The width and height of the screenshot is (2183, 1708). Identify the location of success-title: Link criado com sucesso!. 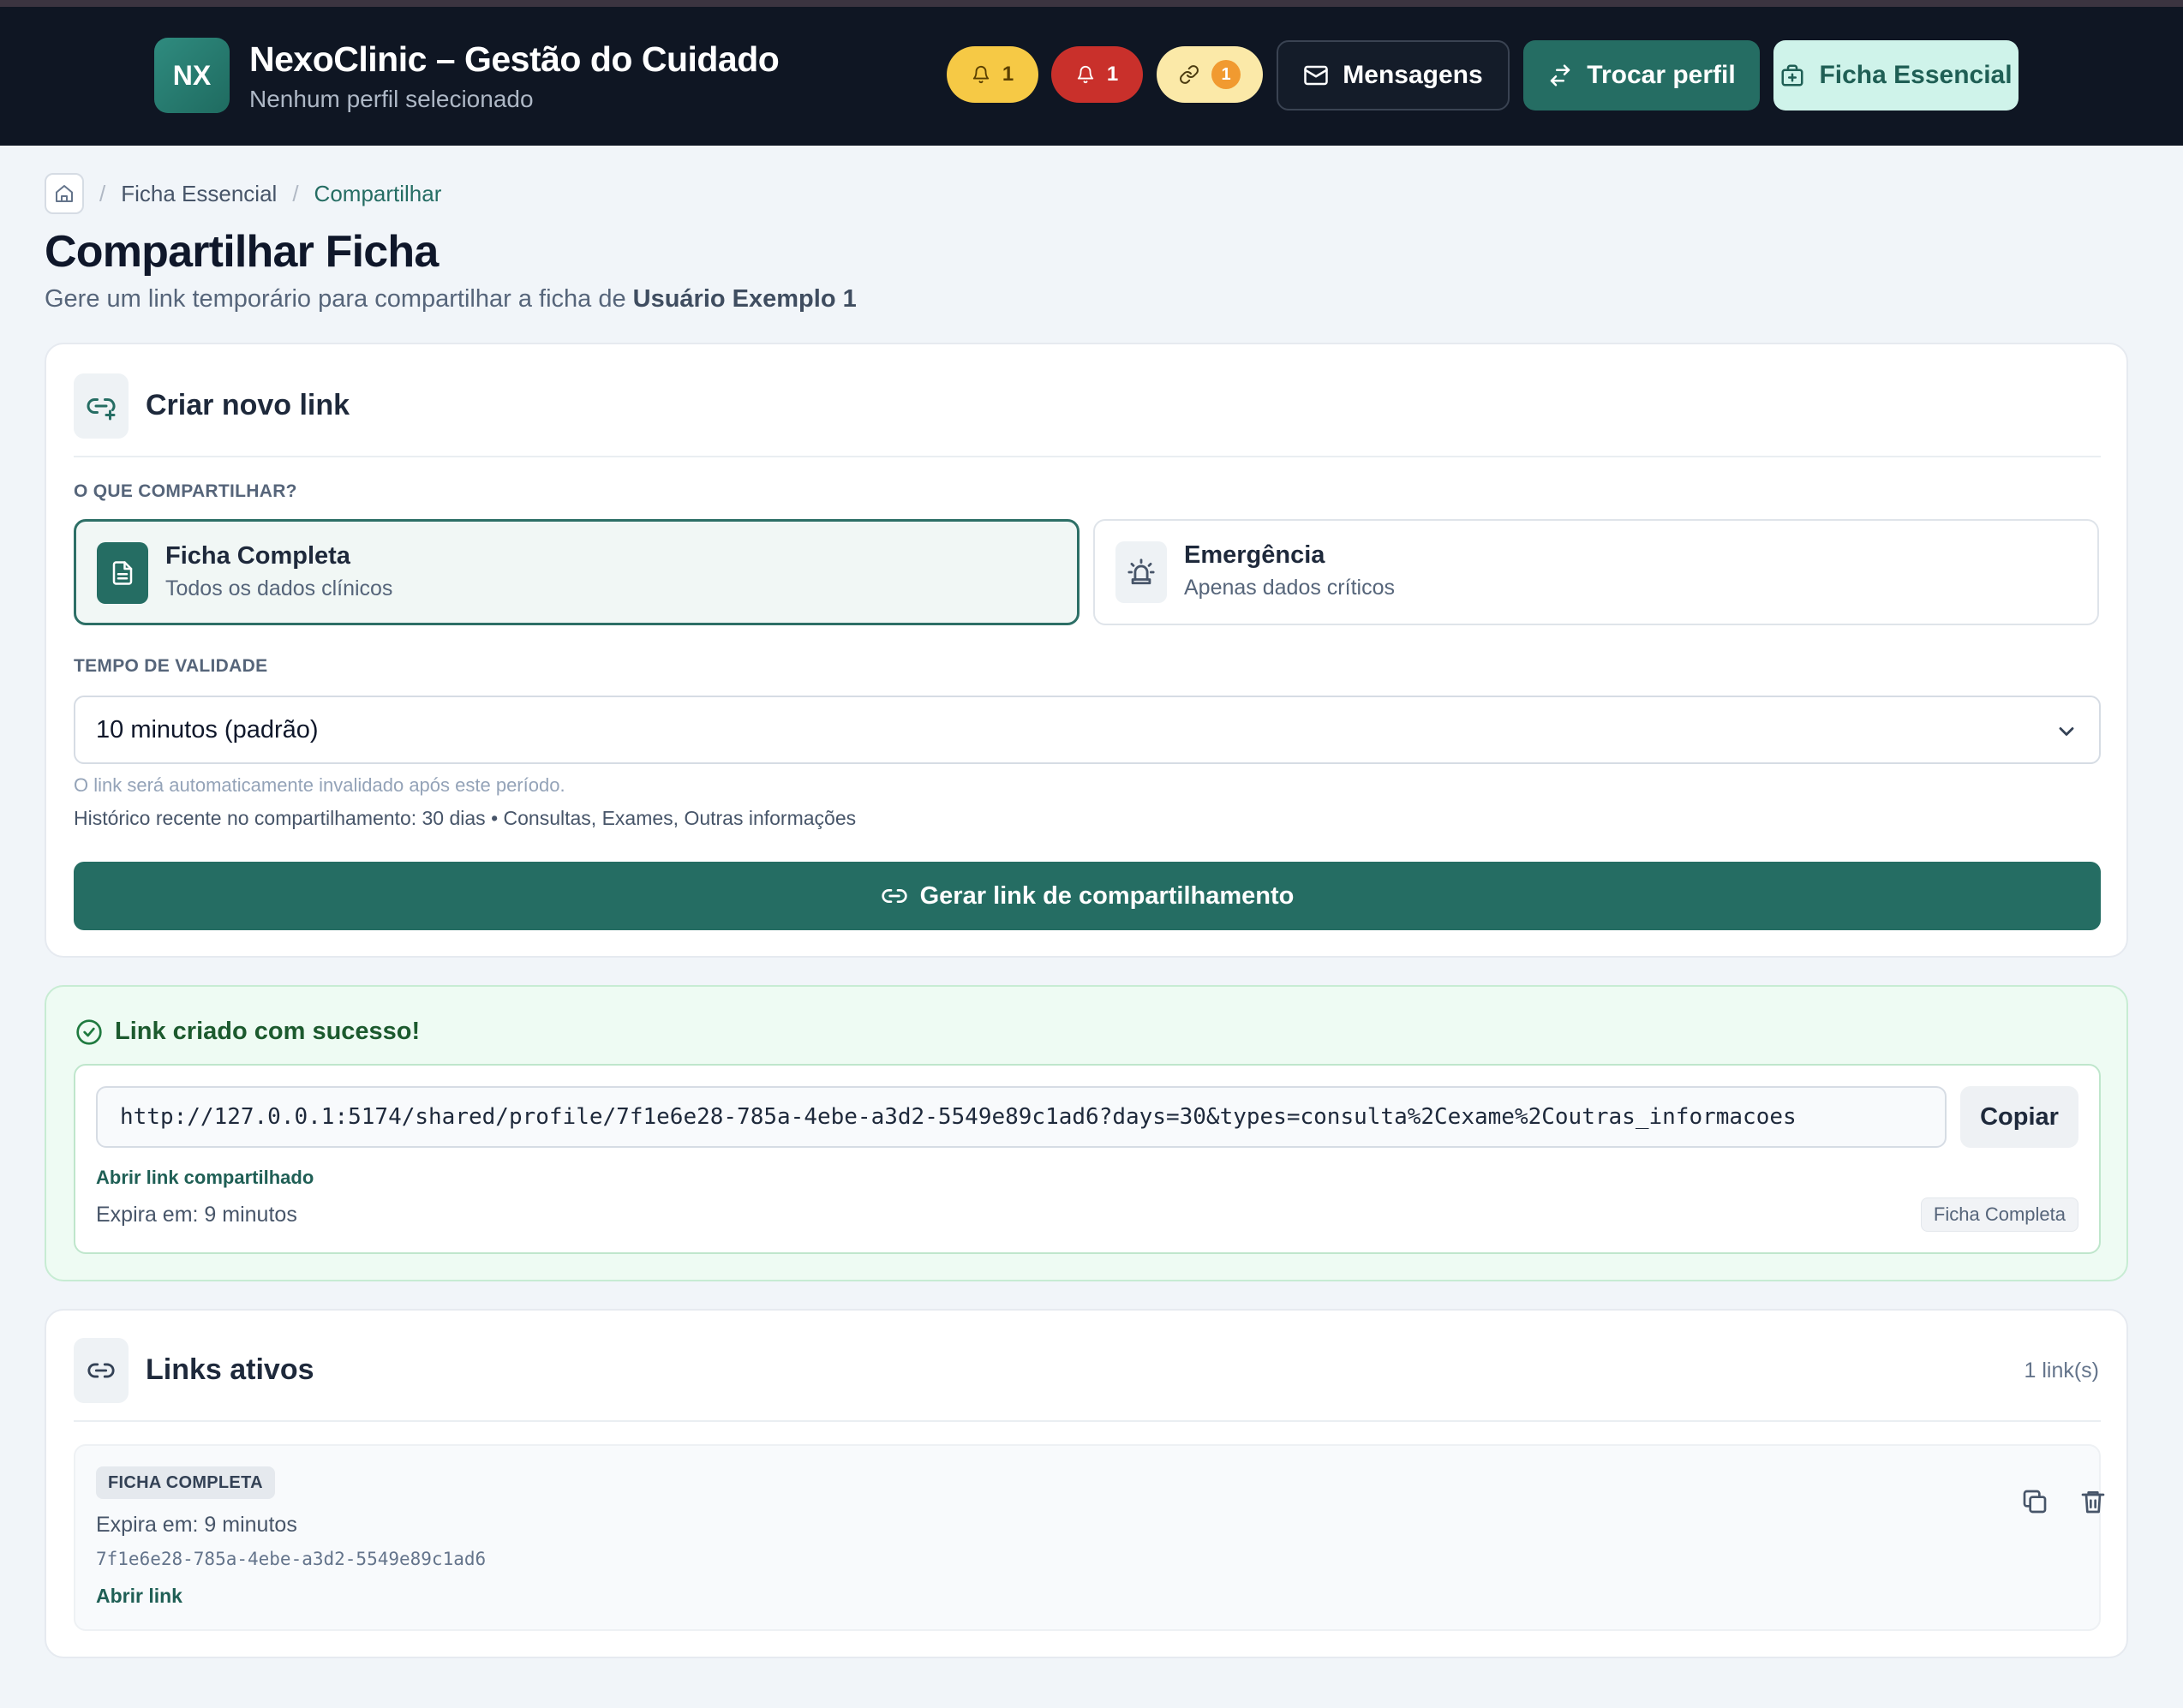
(268, 1031).